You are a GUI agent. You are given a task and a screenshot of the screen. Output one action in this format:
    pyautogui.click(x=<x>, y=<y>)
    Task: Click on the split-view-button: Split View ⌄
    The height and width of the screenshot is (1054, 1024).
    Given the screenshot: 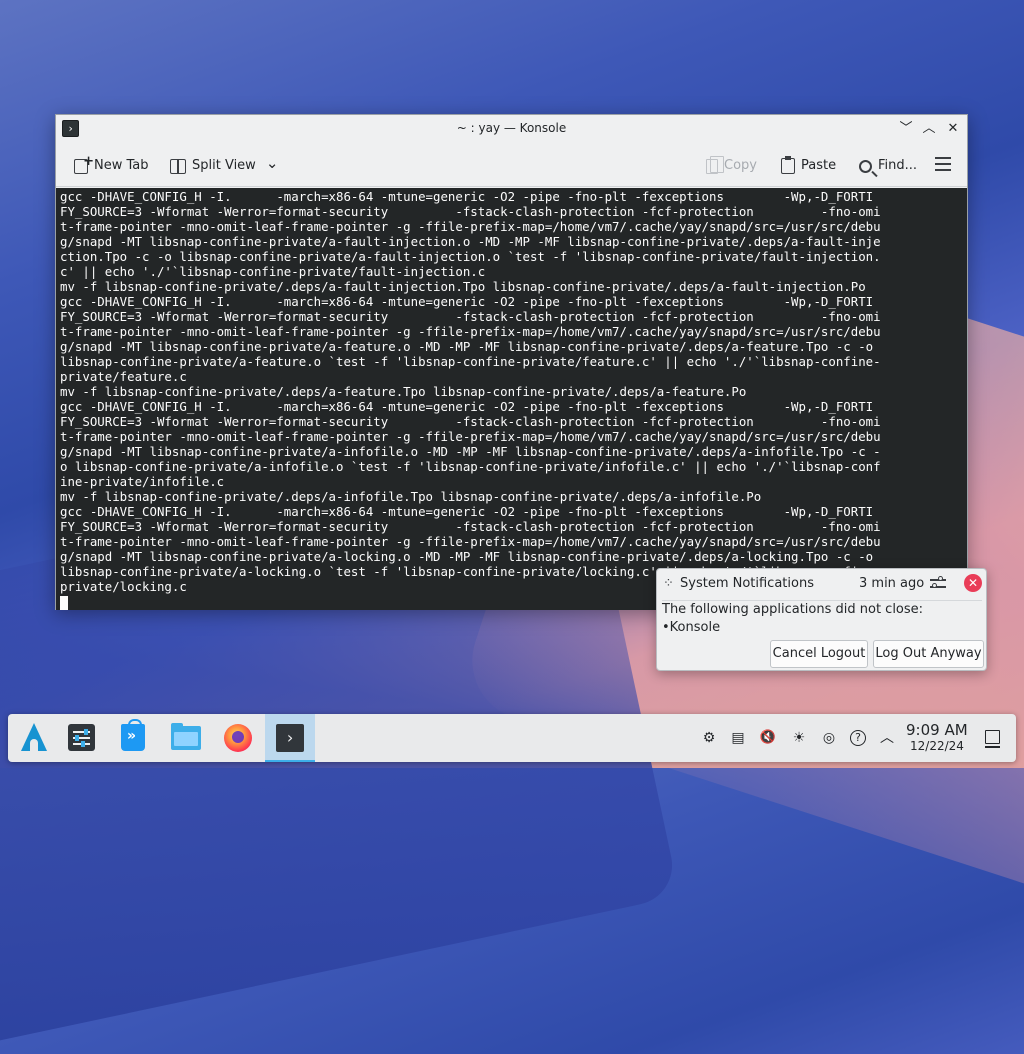 What is the action you would take?
    pyautogui.click(x=224, y=165)
    